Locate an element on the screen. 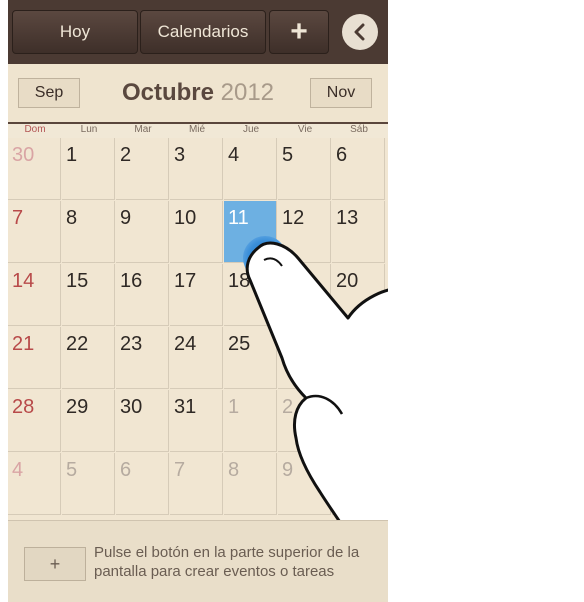 Image resolution: width=584 pixels, height=602 pixels. month-year: 2012 is located at coordinates (247, 92).